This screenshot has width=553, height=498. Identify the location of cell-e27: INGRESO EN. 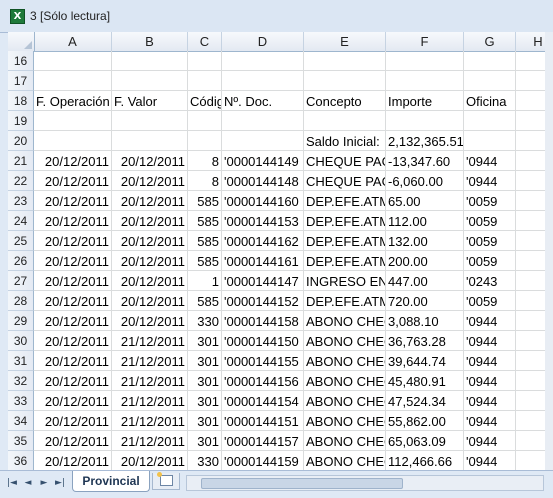
(345, 281).